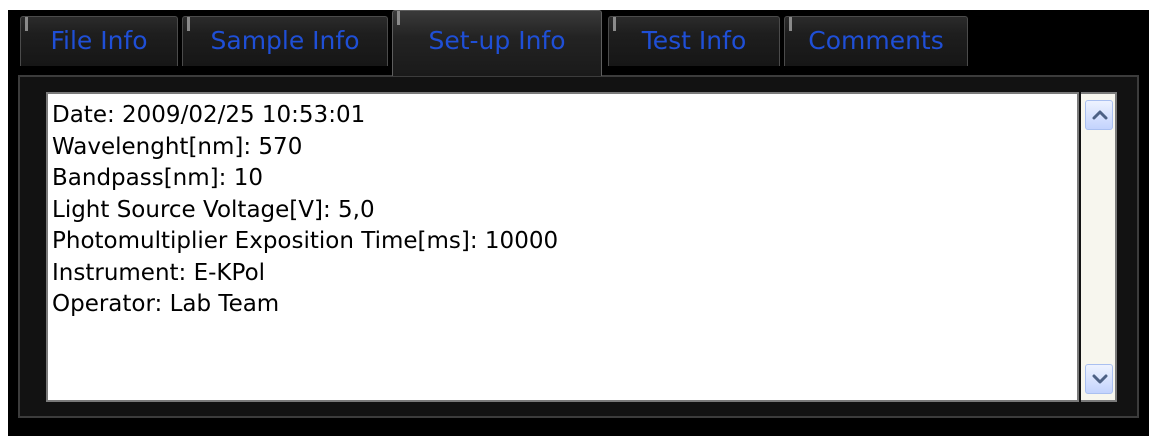 This screenshot has height=439, width=1151. I want to click on tab-label: Sample Info, so click(285, 40).